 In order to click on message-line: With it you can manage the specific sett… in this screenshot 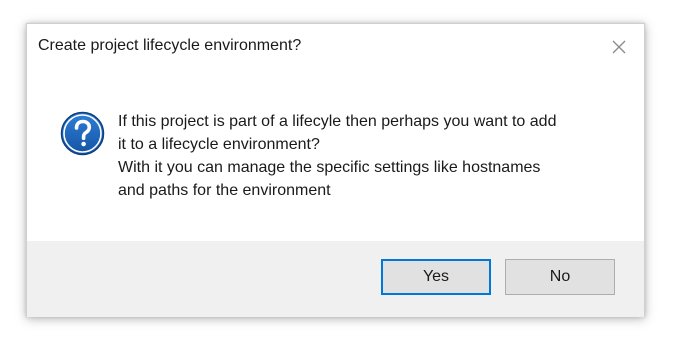, I will do `click(329, 167)`.